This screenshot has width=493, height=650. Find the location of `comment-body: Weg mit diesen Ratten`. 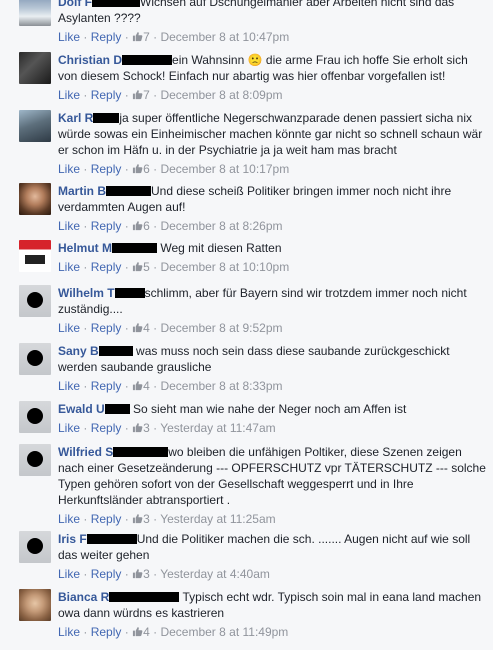

comment-body: Weg mit diesen Ratten is located at coordinates (219, 248).